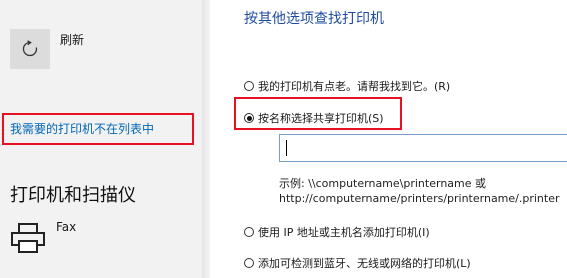  What do you see at coordinates (344, 232) in the screenshot?
I see `option-label: 使用 IP 地址或主机名添加打印机(I)` at bounding box center [344, 232].